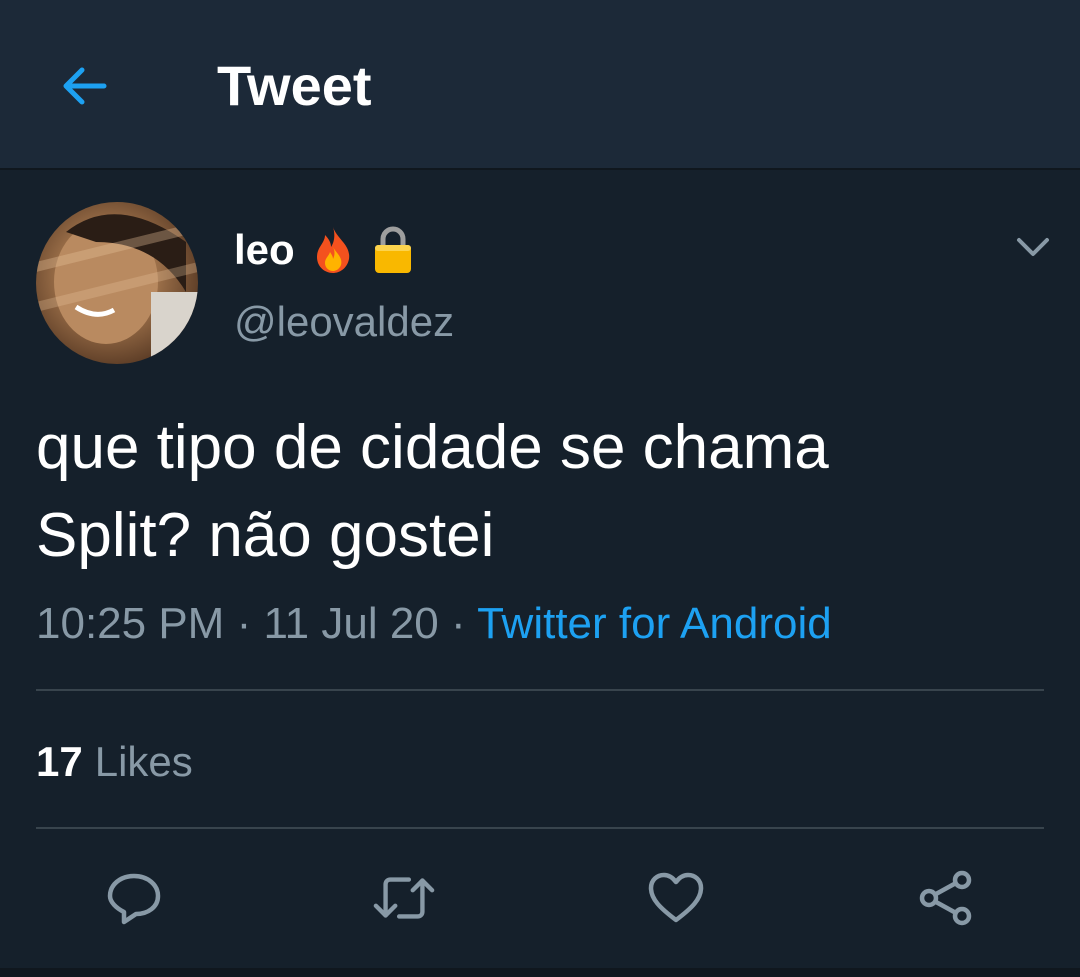 This screenshot has width=1080, height=977. What do you see at coordinates (117, 289) in the screenshot?
I see `avatar-photo` at bounding box center [117, 289].